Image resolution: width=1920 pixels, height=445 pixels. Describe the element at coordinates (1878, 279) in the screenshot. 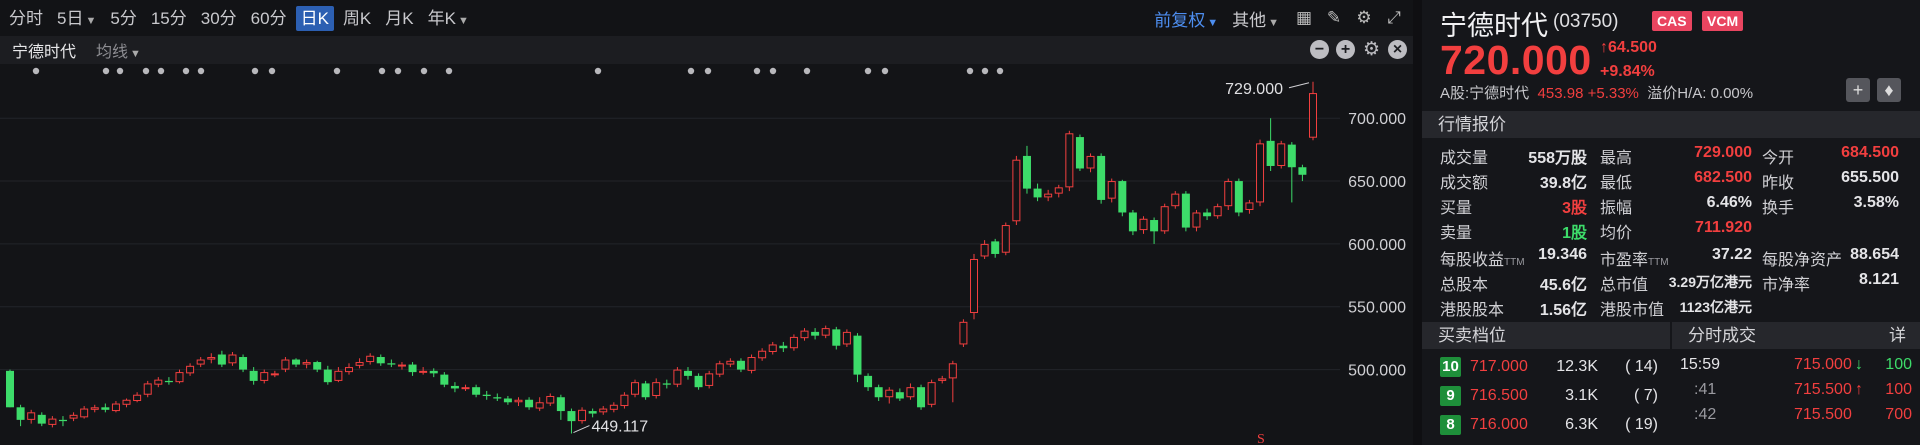

I see `fundamental-value: 8.121` at that location.